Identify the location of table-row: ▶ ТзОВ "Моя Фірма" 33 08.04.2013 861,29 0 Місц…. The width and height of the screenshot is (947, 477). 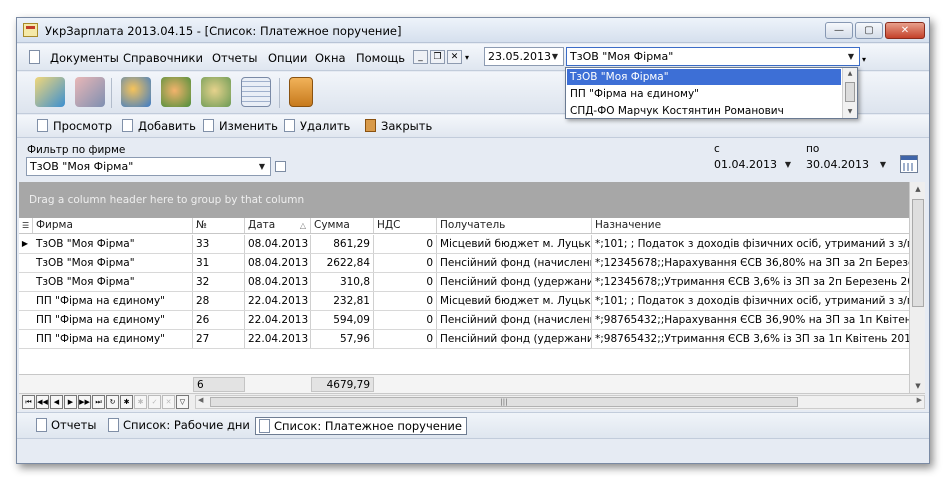
(464, 244).